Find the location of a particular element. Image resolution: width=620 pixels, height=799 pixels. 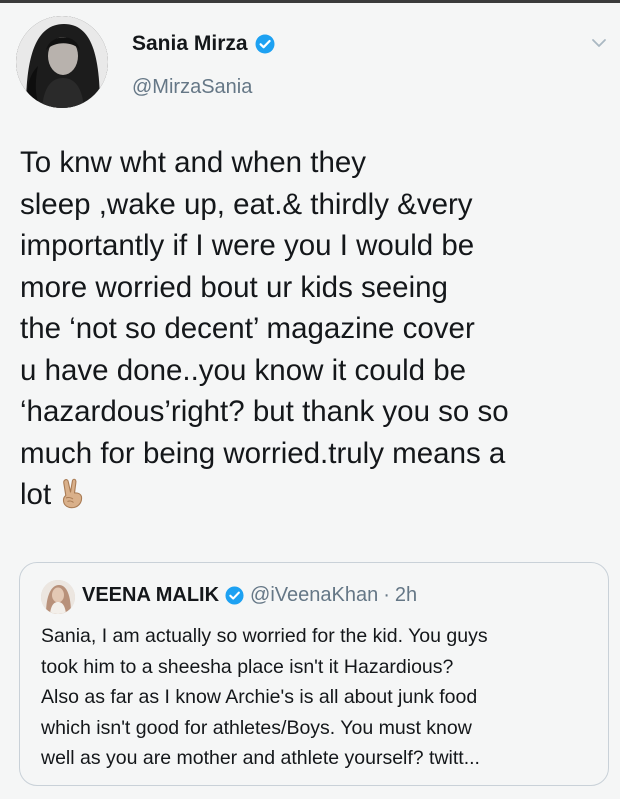

author-avatar is located at coordinates (62, 62).